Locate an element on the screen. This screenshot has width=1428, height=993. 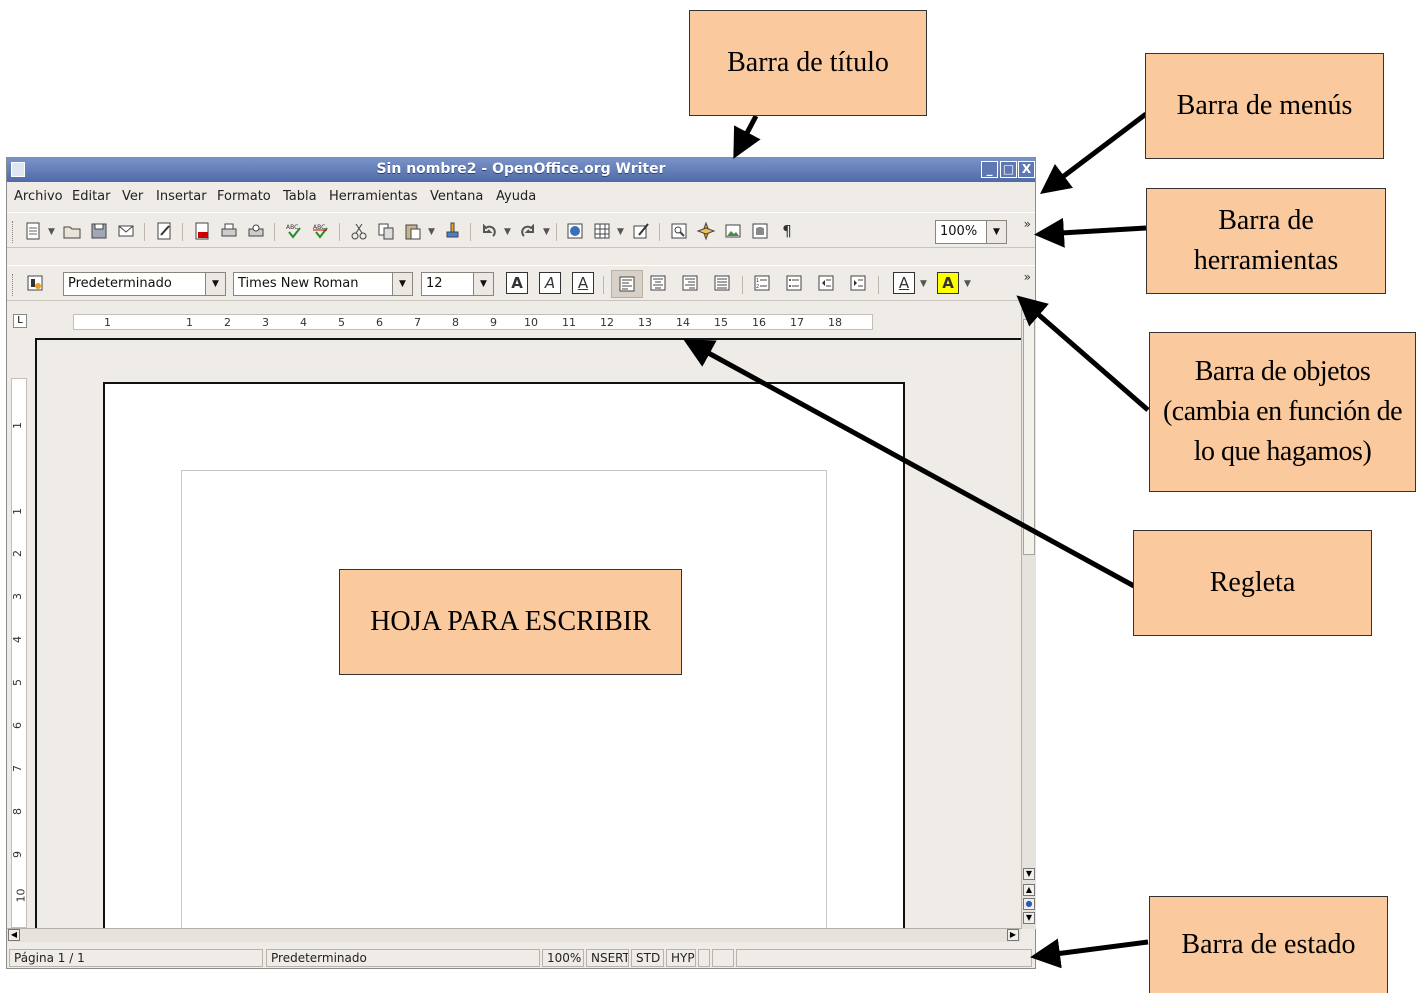
ruler-tick: 8 is located at coordinates (17, 811).